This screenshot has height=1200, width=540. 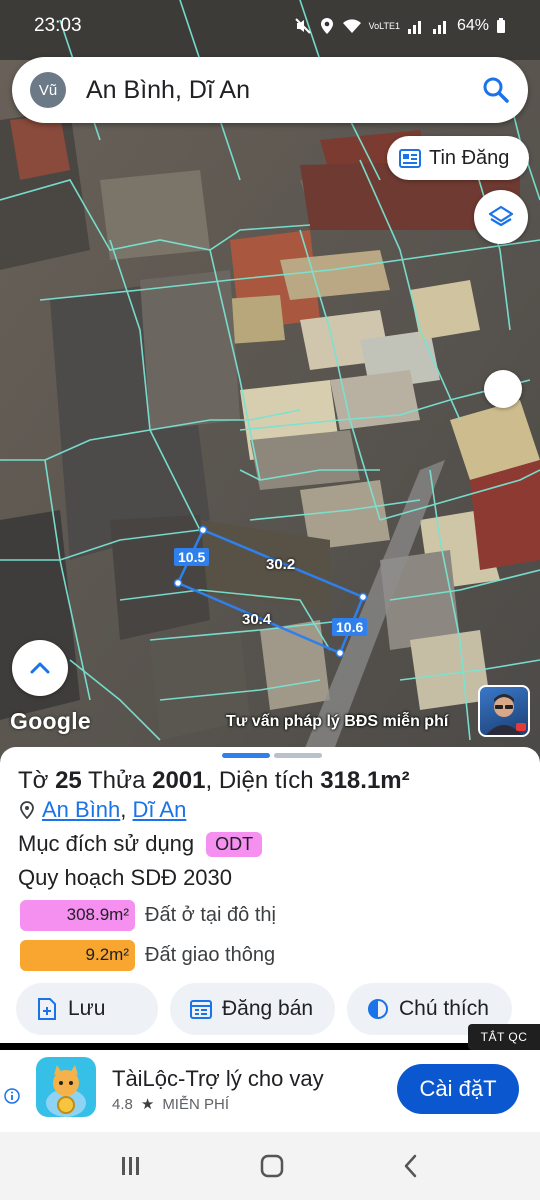 What do you see at coordinates (48, 90) in the screenshot?
I see `avatar: Vũ` at bounding box center [48, 90].